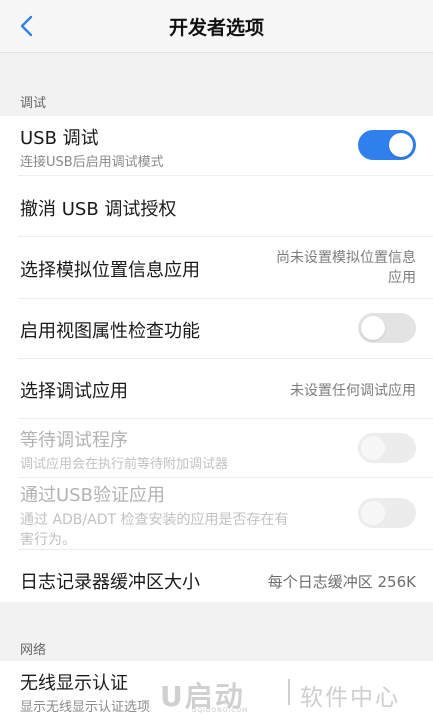  Describe the element at coordinates (387, 145) in the screenshot. I see `usb-debug-toggle` at that location.